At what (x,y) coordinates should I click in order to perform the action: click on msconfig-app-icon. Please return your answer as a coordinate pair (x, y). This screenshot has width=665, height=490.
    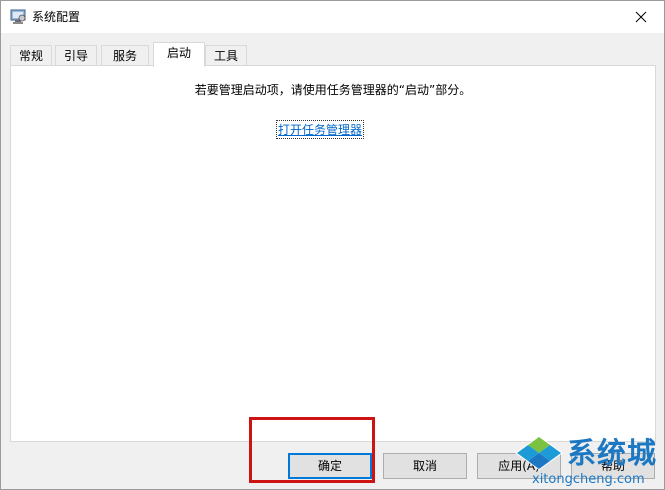
    Looking at the image, I should click on (18, 17).